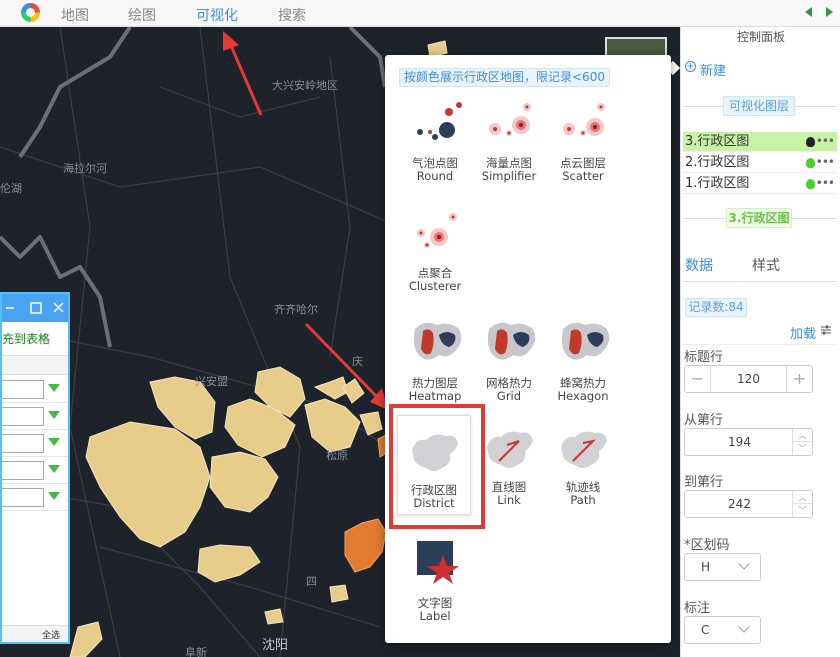 This screenshot has height=657, width=840. What do you see at coordinates (439, 121) in the screenshot?
I see `bubble-chart-icon` at bounding box center [439, 121].